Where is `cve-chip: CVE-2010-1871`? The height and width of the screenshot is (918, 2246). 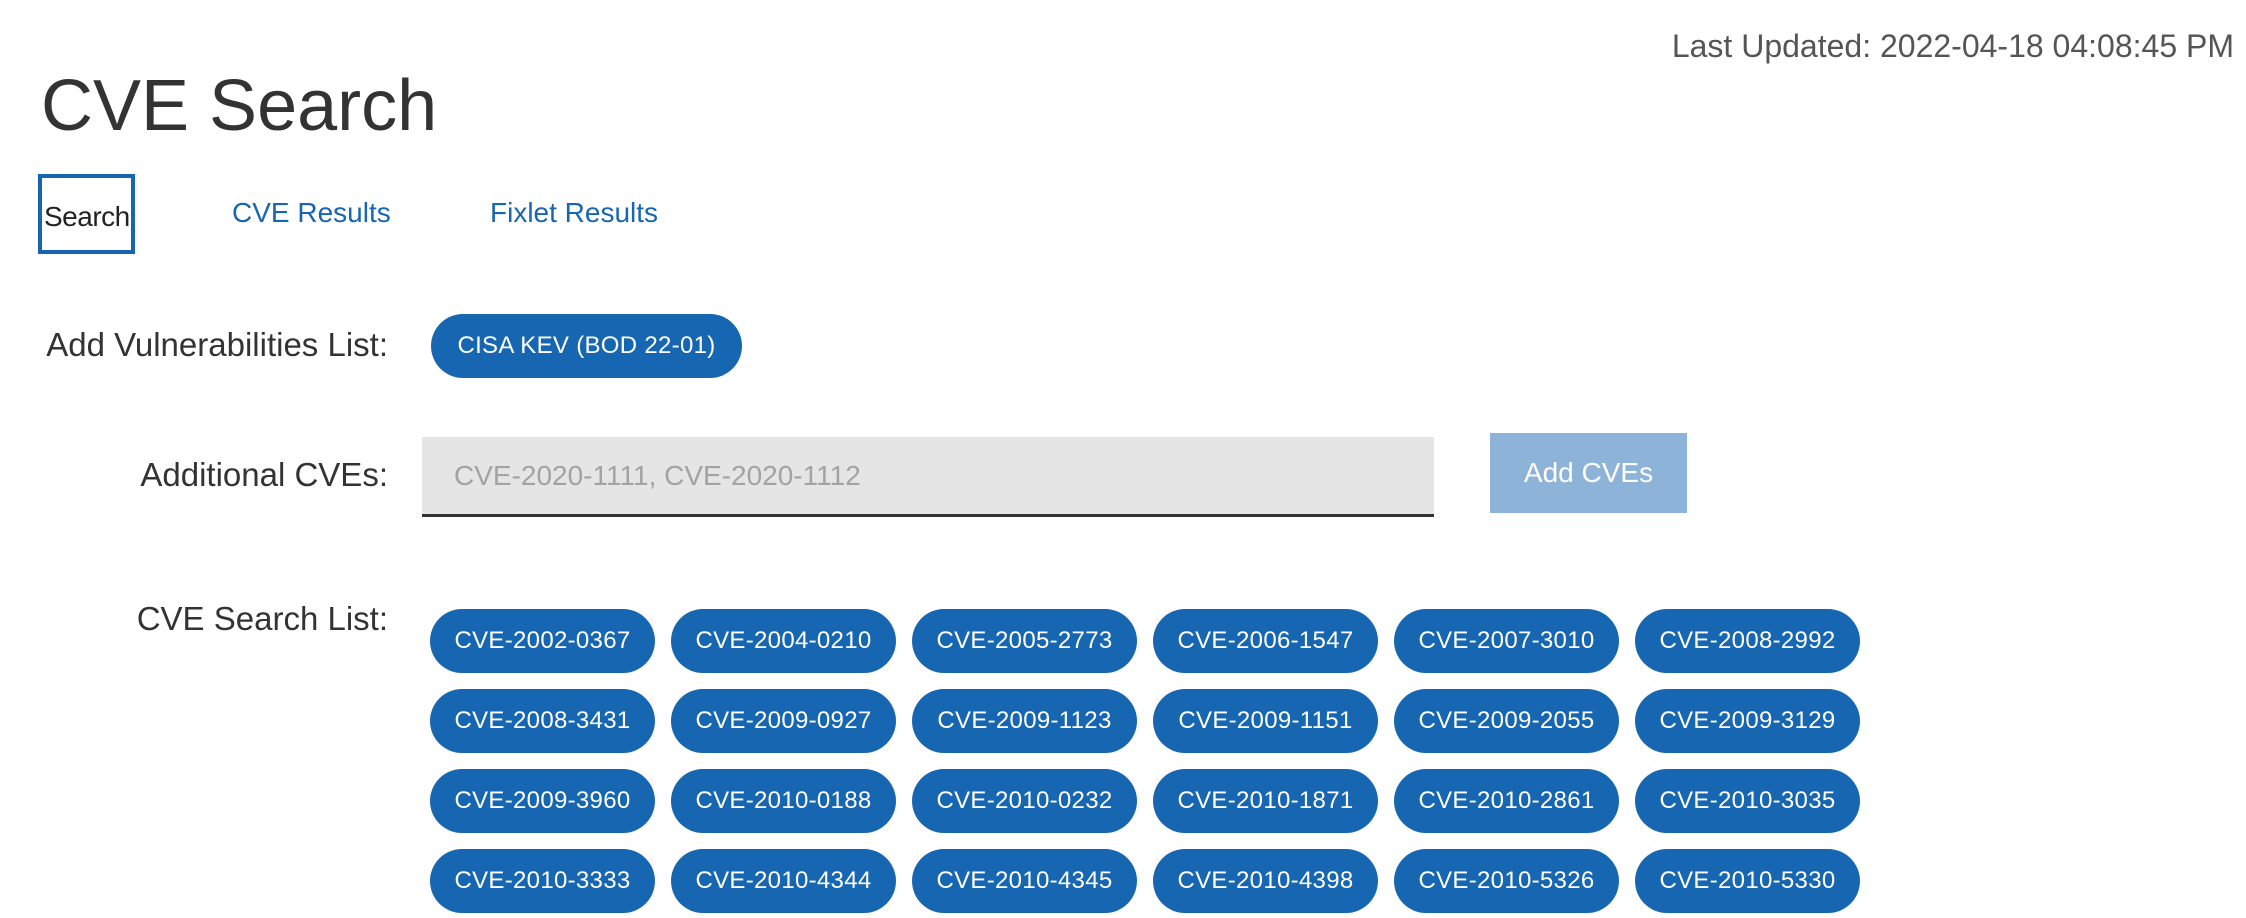
cve-chip: CVE-2010-1871 is located at coordinates (1265, 801).